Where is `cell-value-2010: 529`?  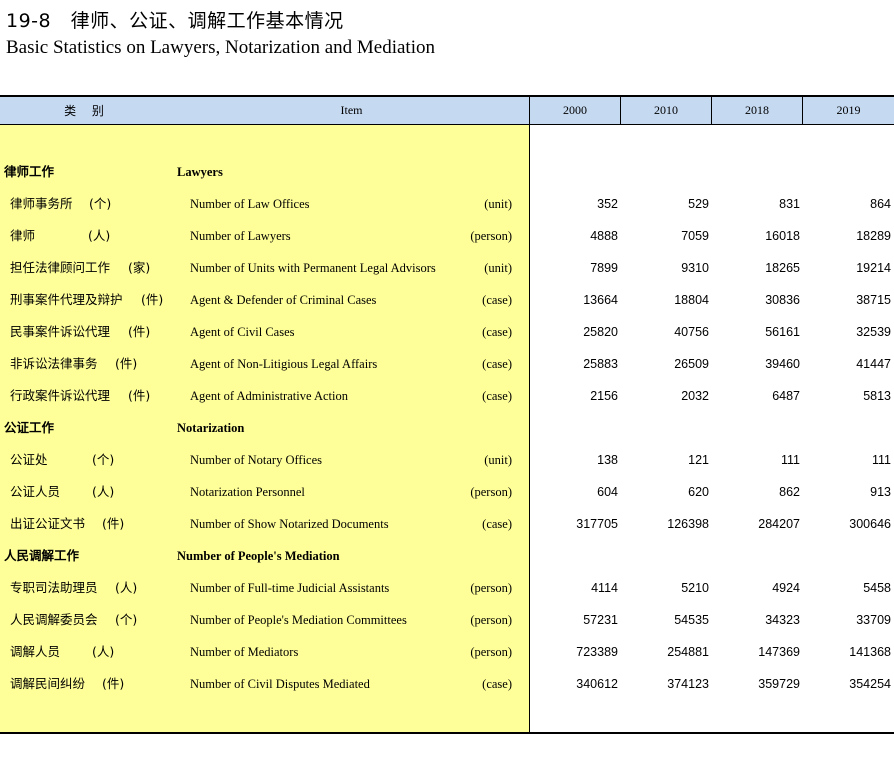 cell-value-2010: 529 is located at coordinates (698, 204).